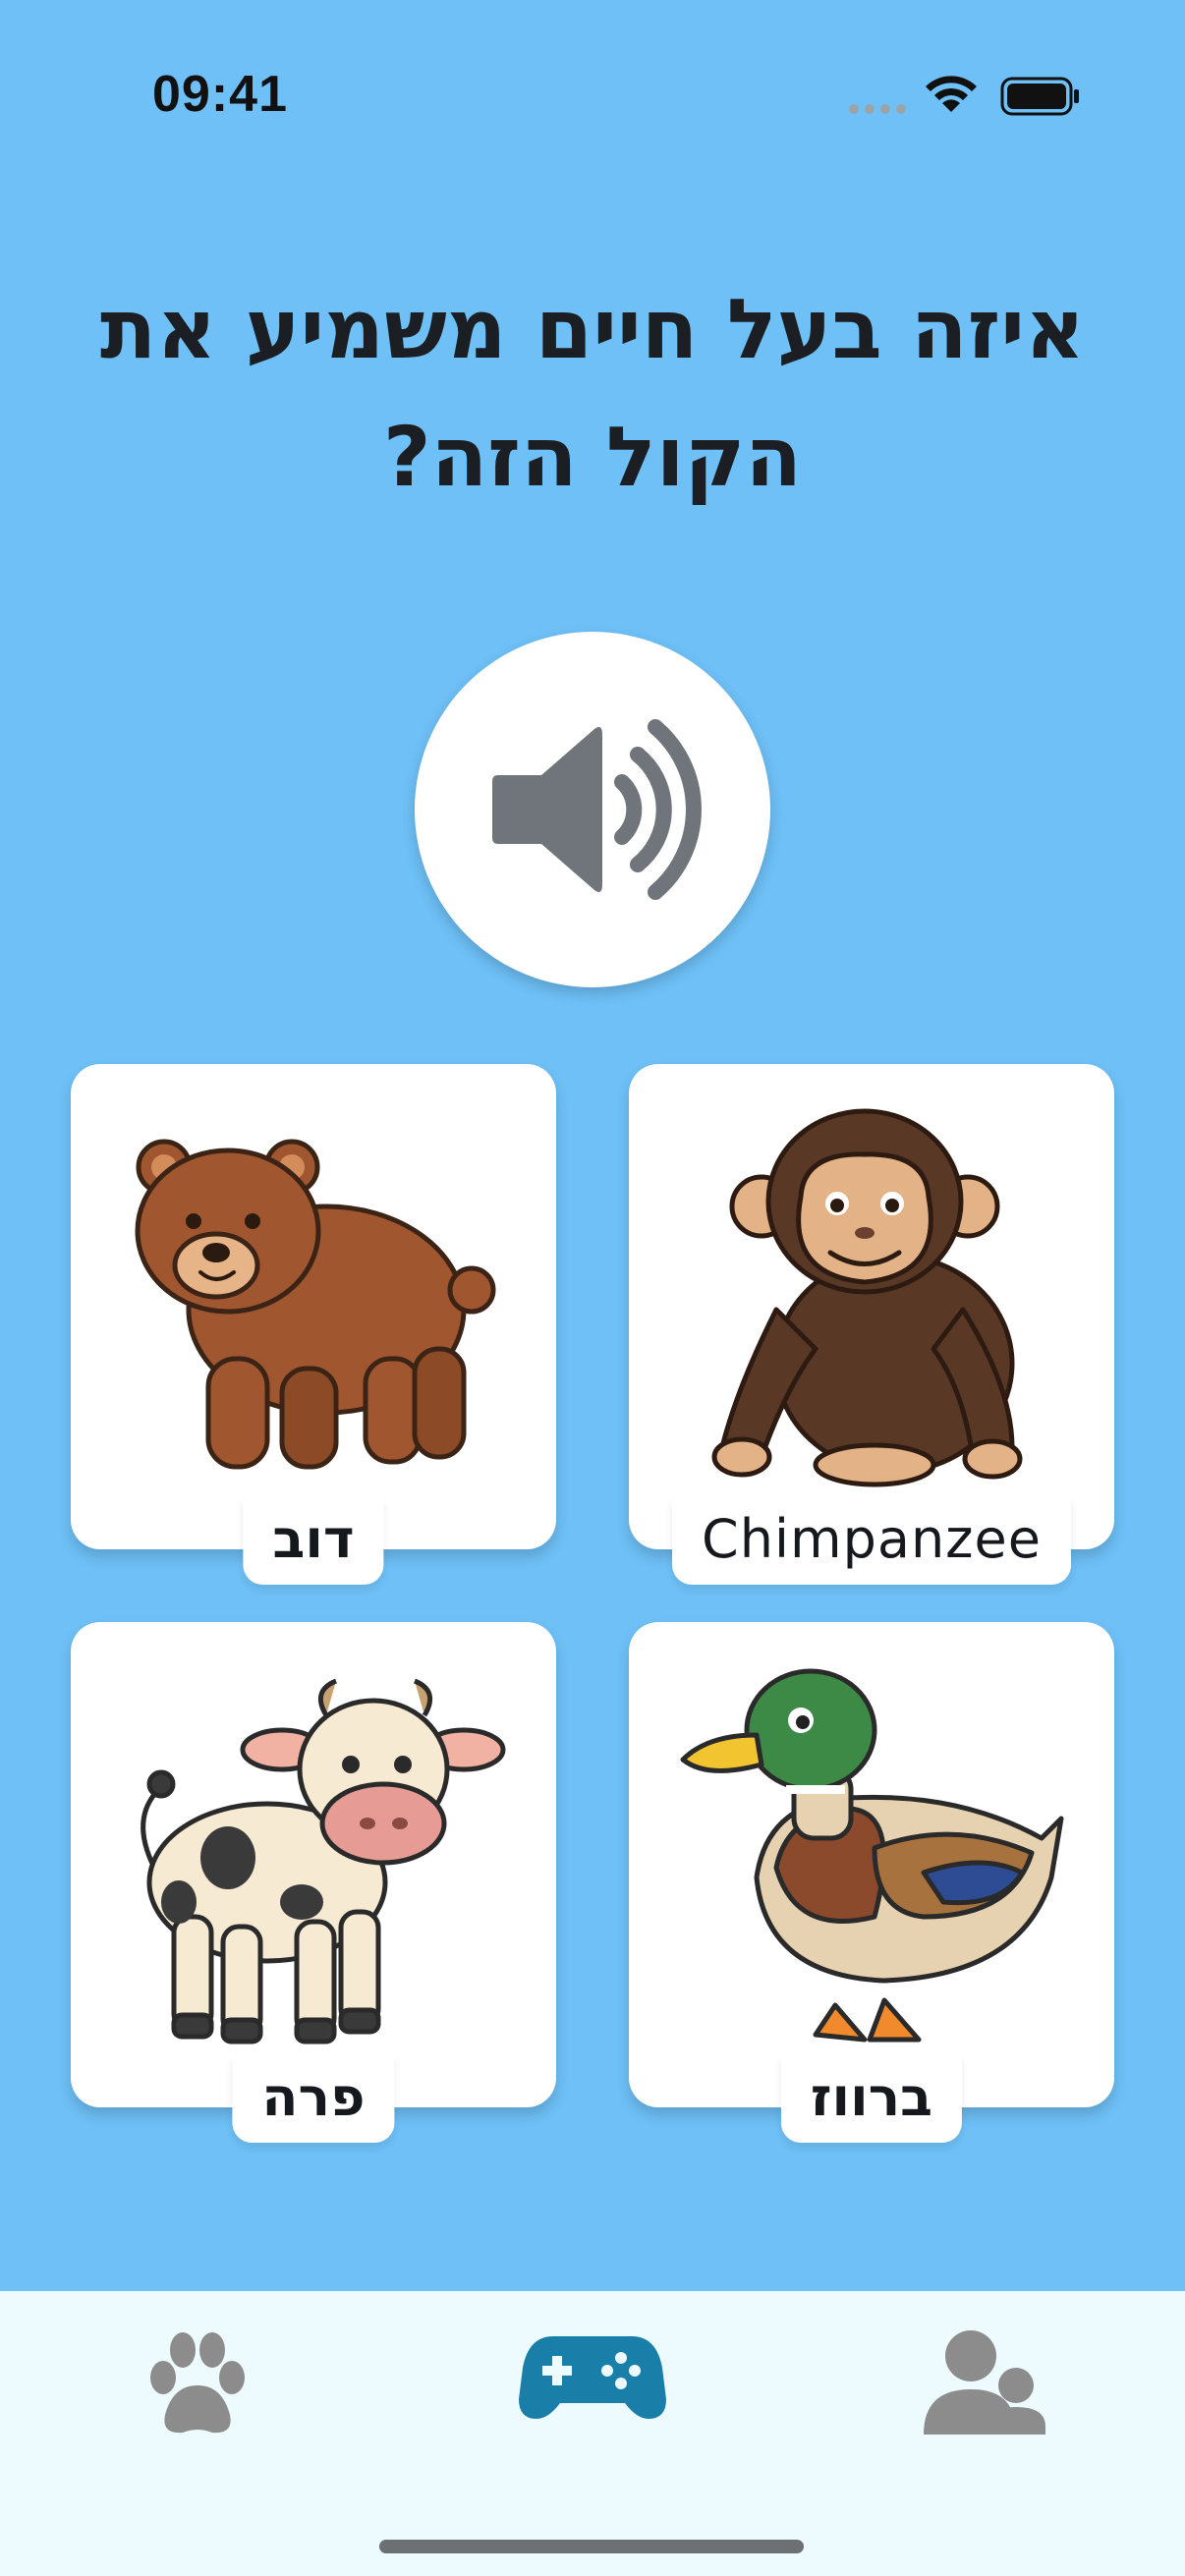 This screenshot has width=1185, height=2576. I want to click on answer-label-cow: פרה, so click(314, 2098).